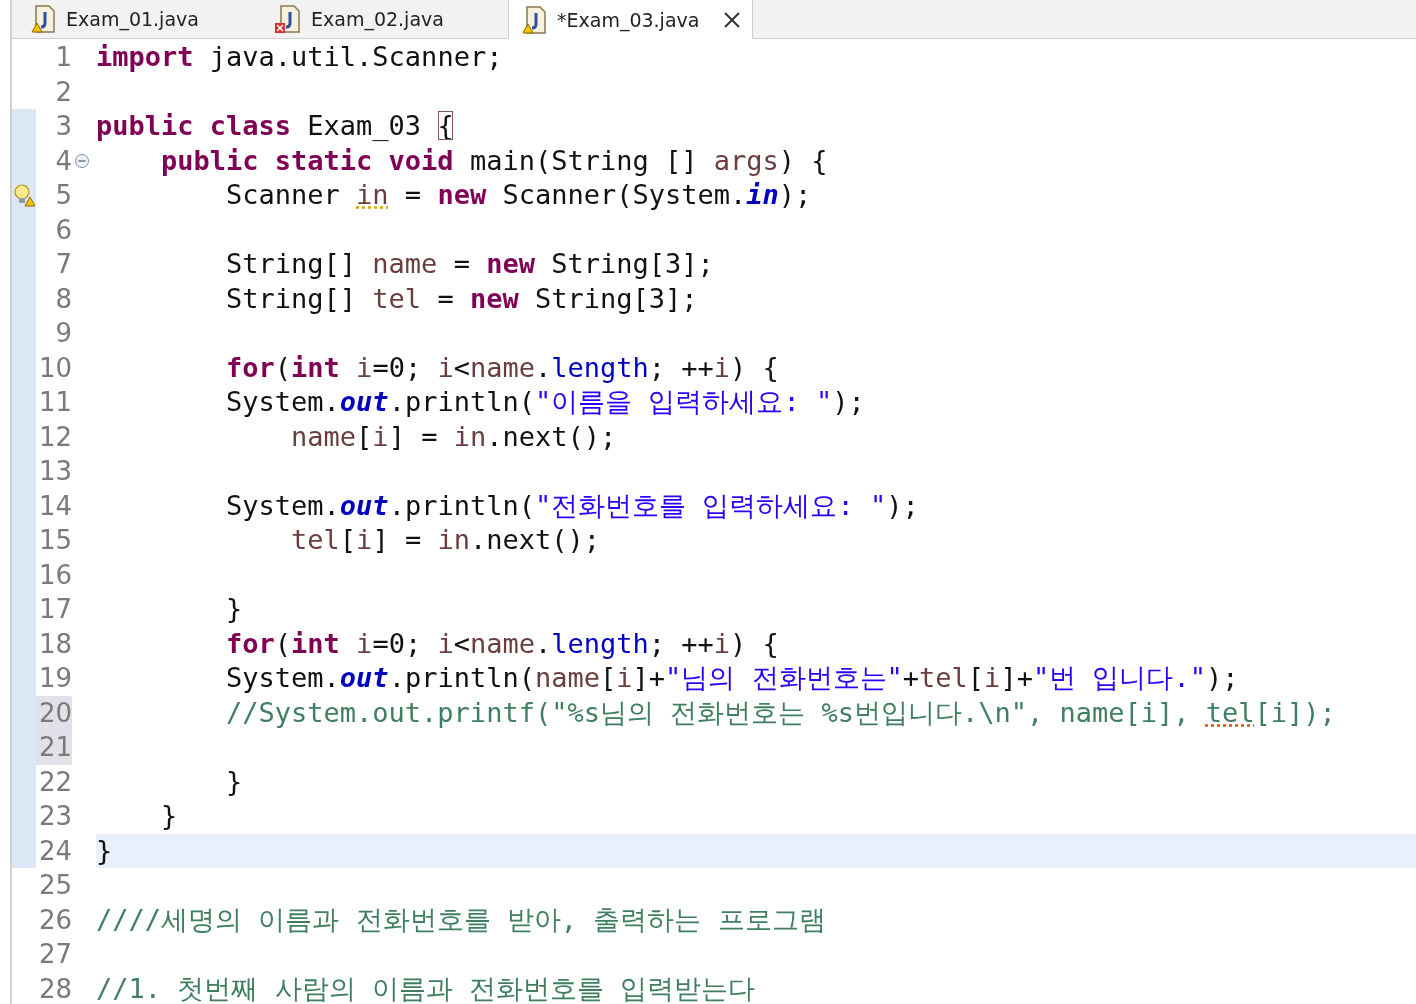 The height and width of the screenshot is (1004, 1416). What do you see at coordinates (54, 644) in the screenshot?
I see `line-number: 18` at bounding box center [54, 644].